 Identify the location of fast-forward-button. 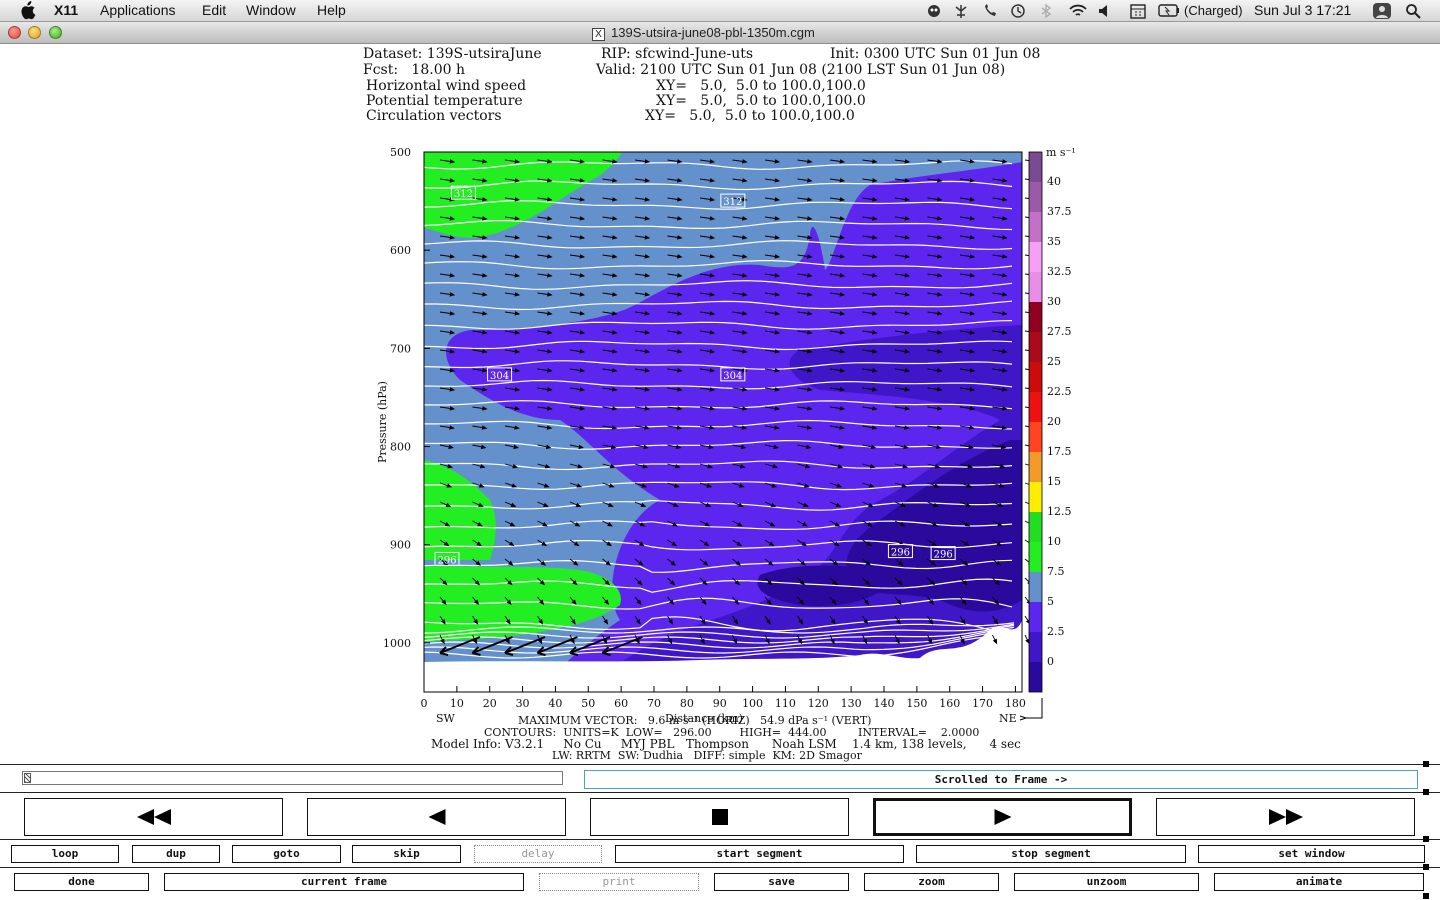
(1285, 817).